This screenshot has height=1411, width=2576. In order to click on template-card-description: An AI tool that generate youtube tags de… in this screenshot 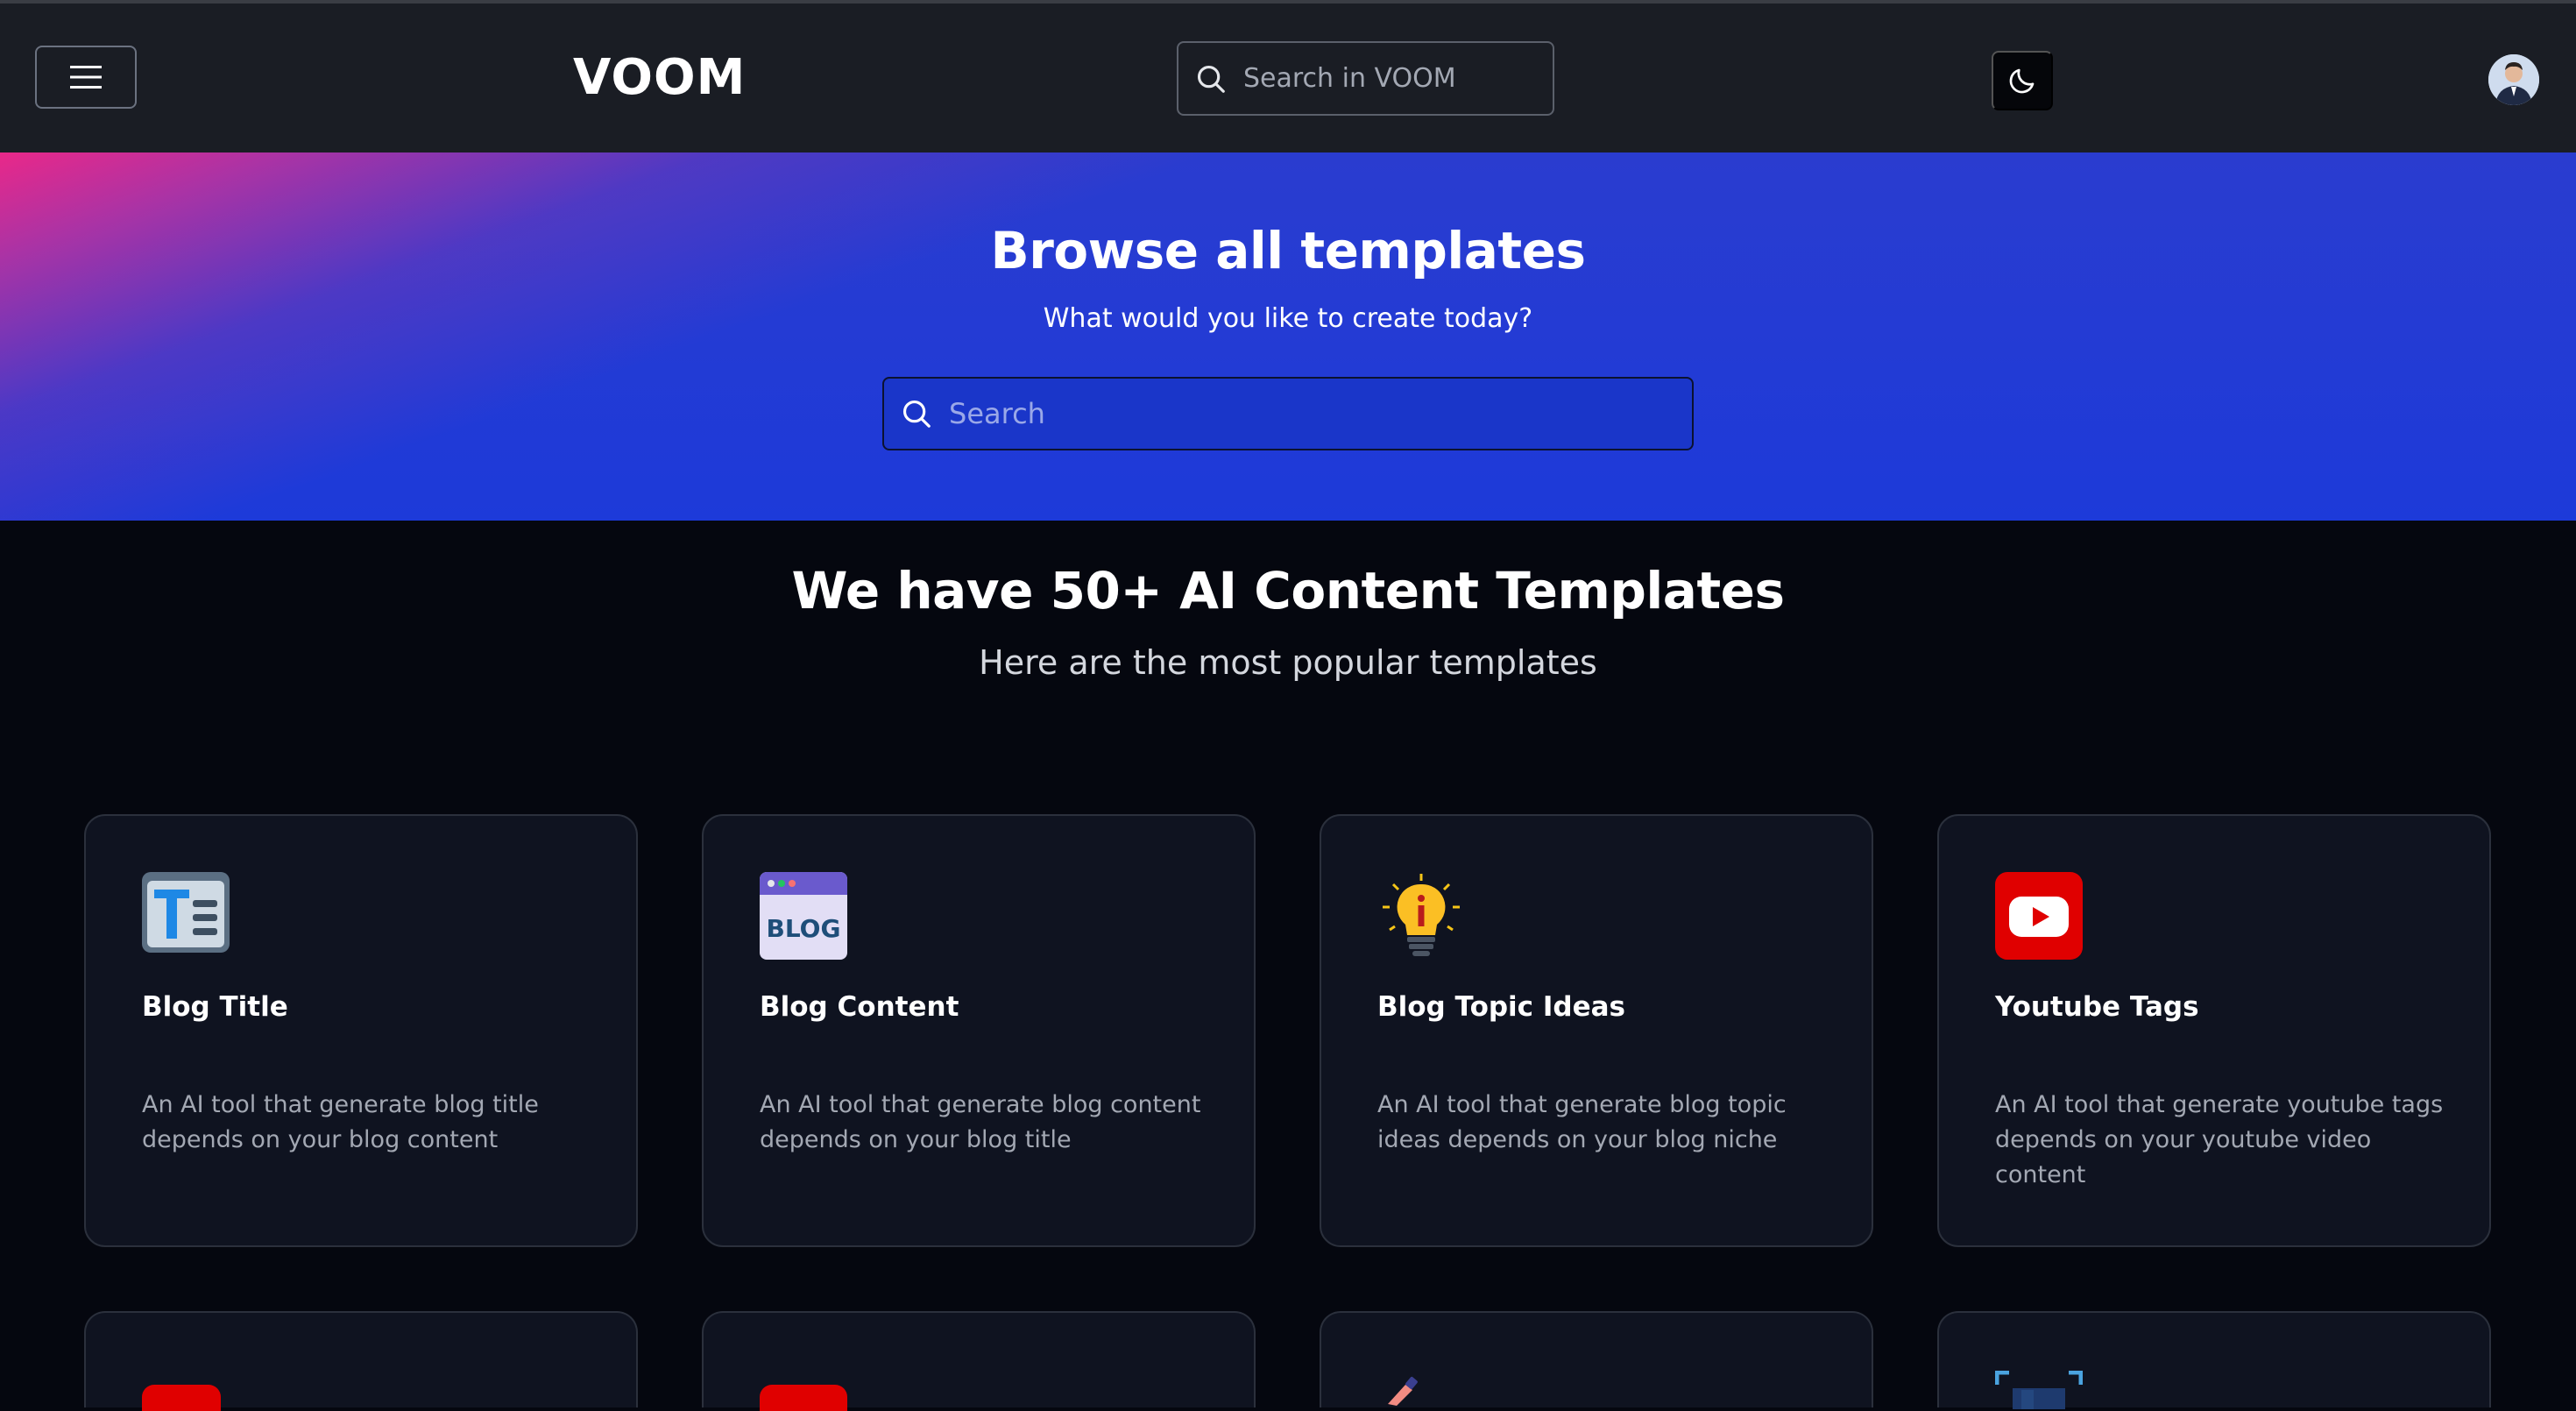, I will do `click(2219, 1139)`.